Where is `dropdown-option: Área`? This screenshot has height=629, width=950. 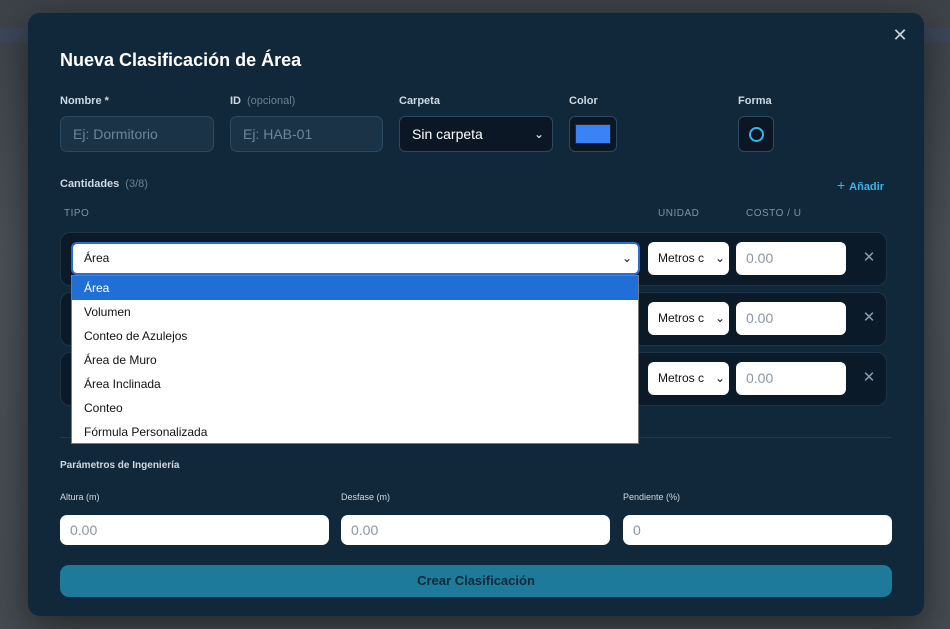
dropdown-option: Área is located at coordinates (355, 288).